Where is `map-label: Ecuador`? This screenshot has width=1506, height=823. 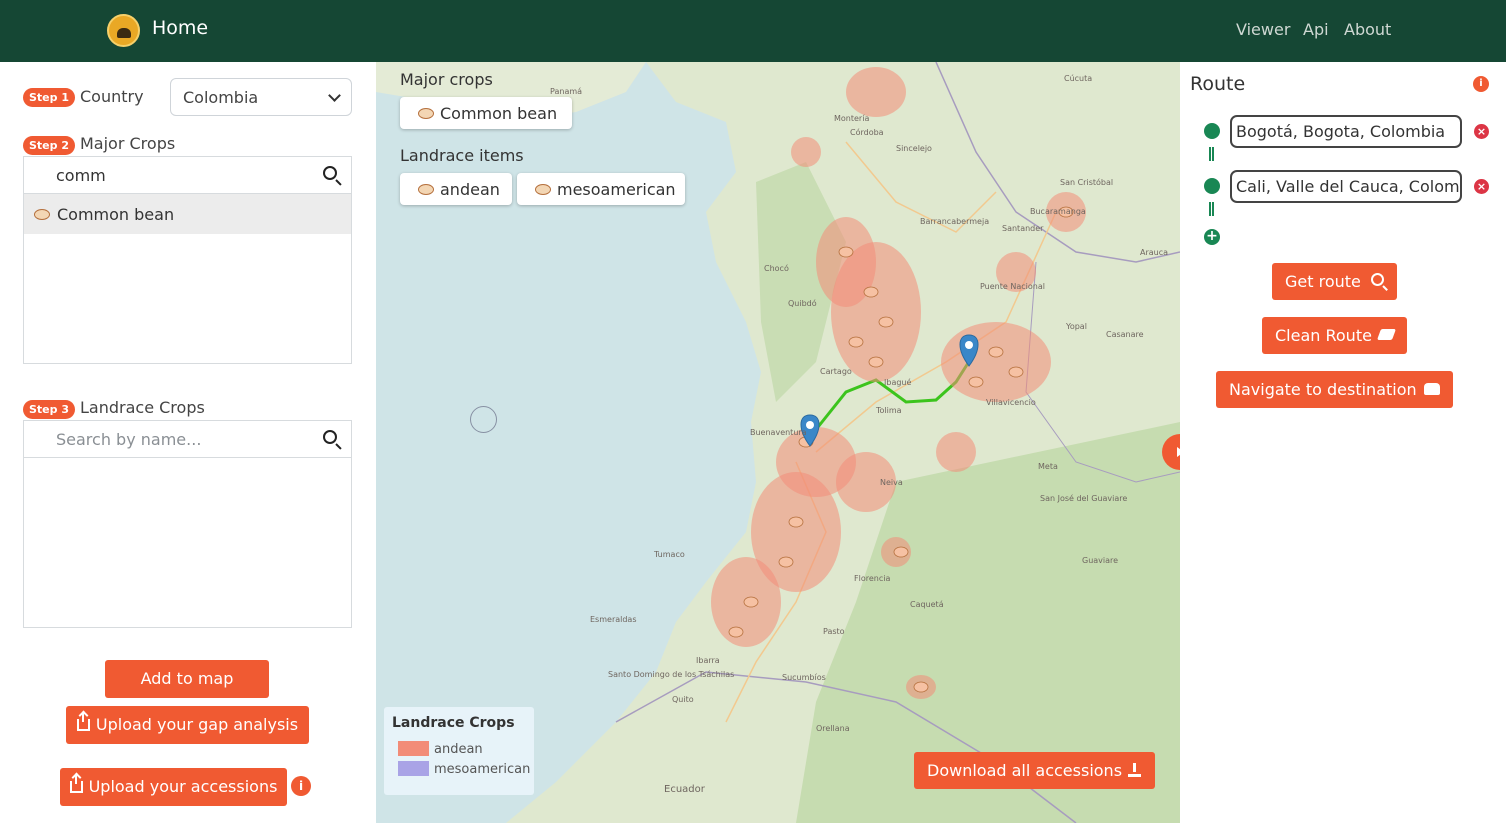
map-label: Ecuador is located at coordinates (684, 789).